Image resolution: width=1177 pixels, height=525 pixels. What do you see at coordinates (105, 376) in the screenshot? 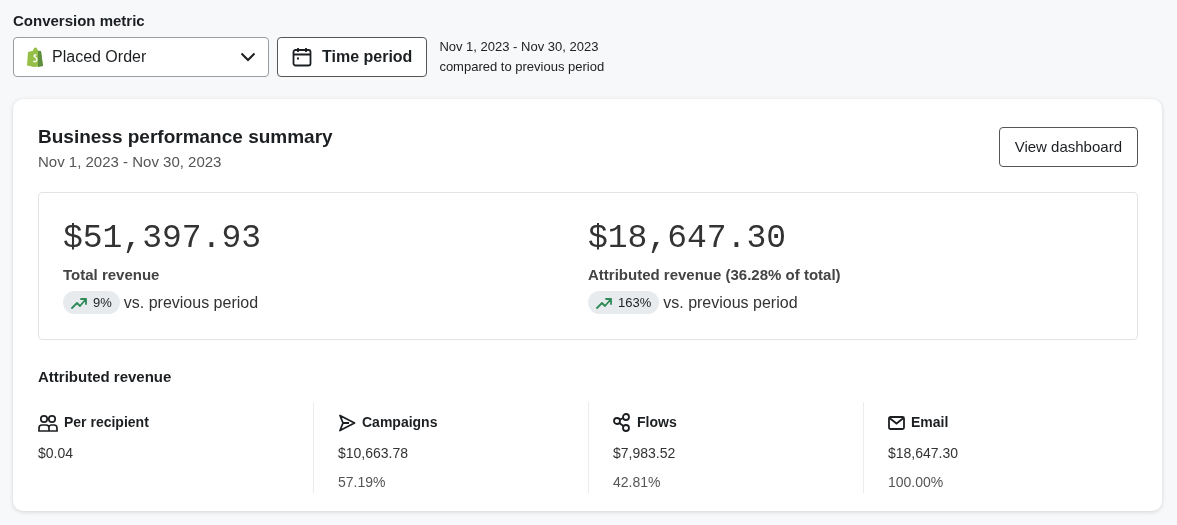
I see `section-title: Attributed revenue` at bounding box center [105, 376].